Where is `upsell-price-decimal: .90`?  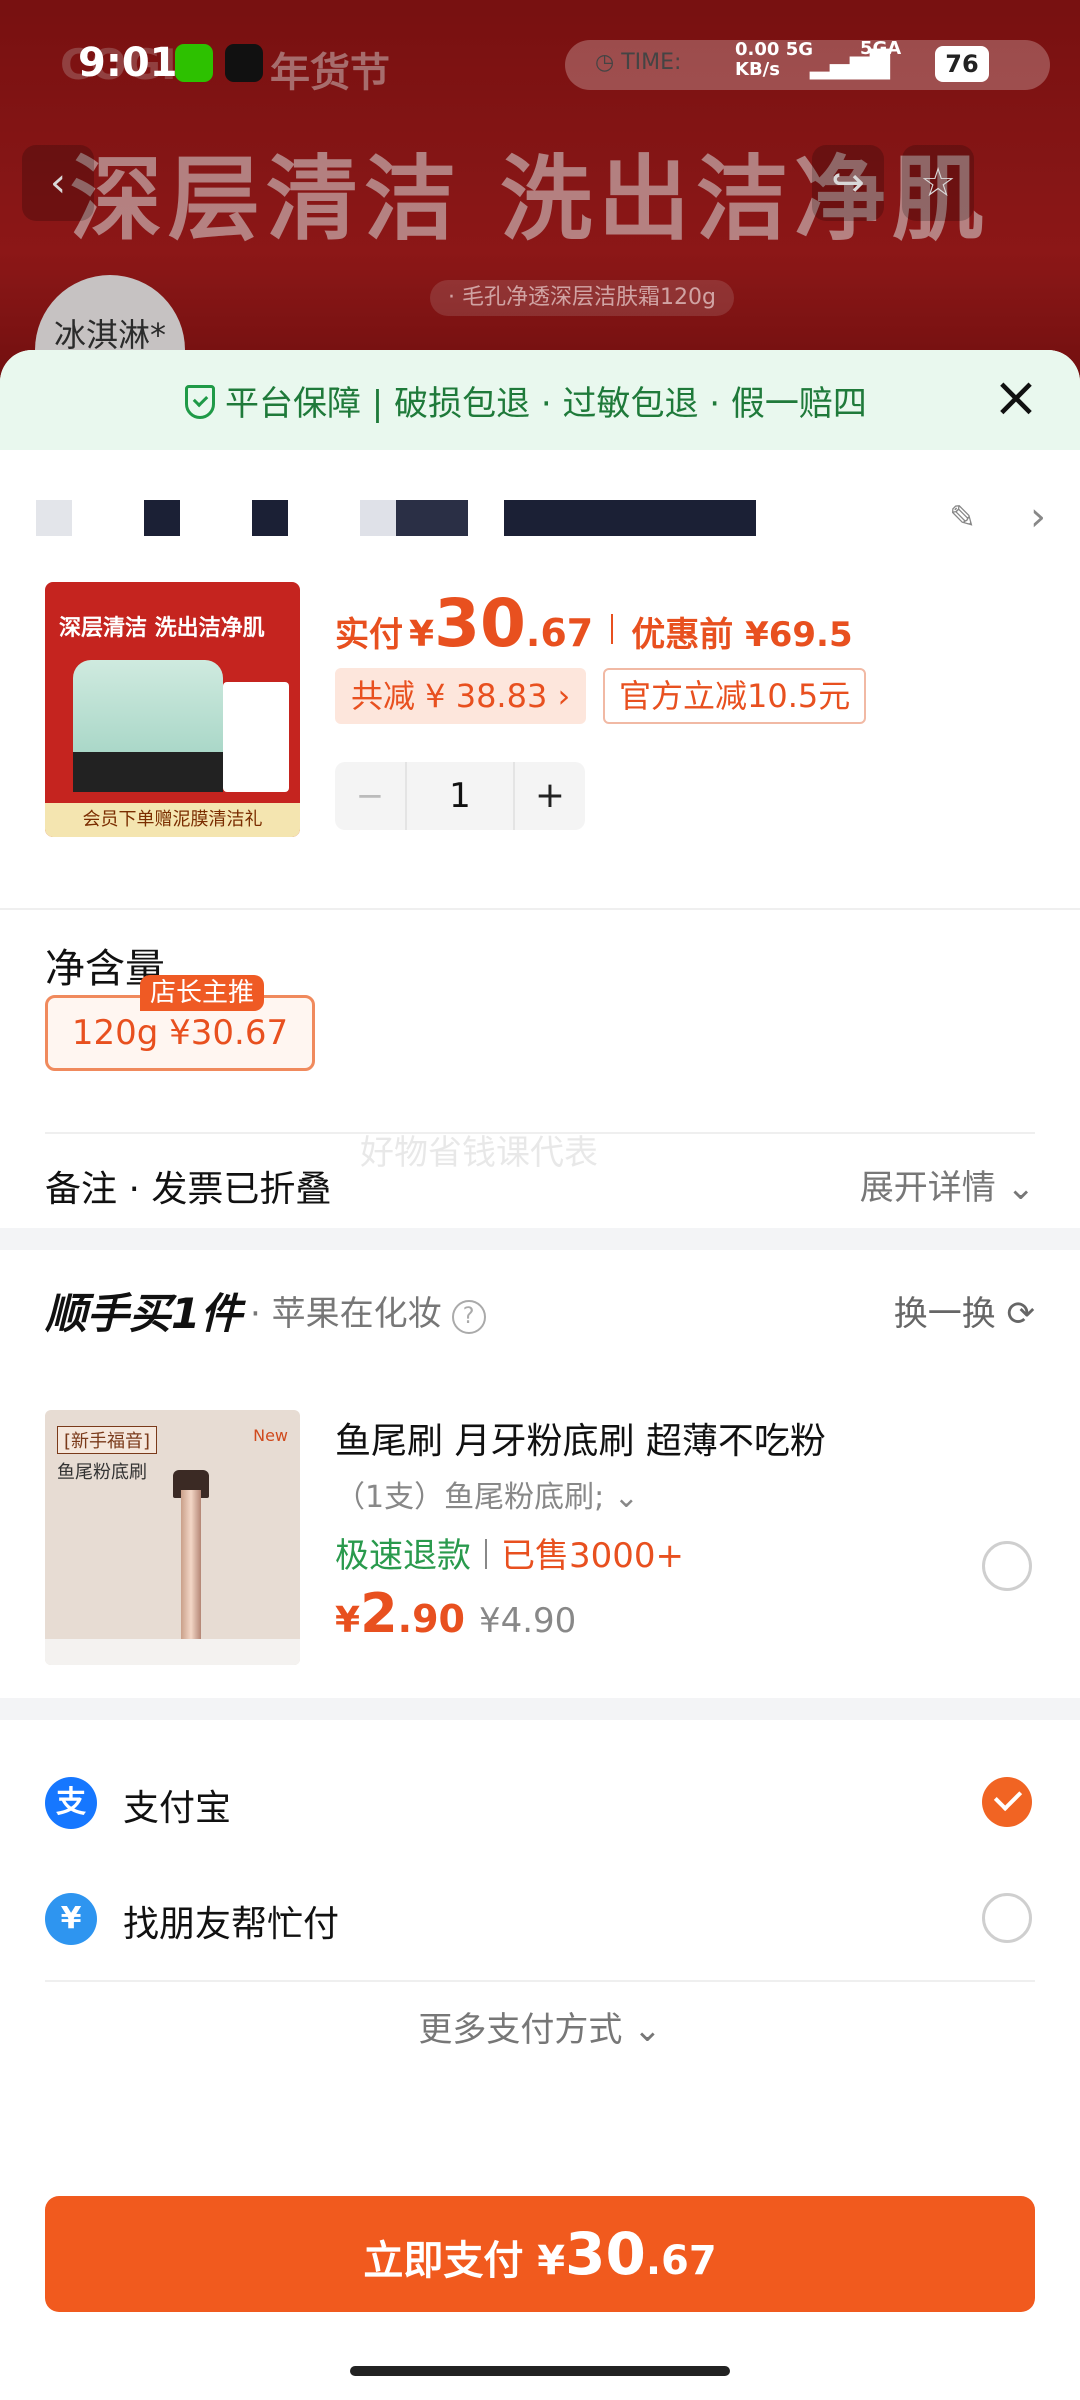 upsell-price-decimal: .90 is located at coordinates (431, 1619).